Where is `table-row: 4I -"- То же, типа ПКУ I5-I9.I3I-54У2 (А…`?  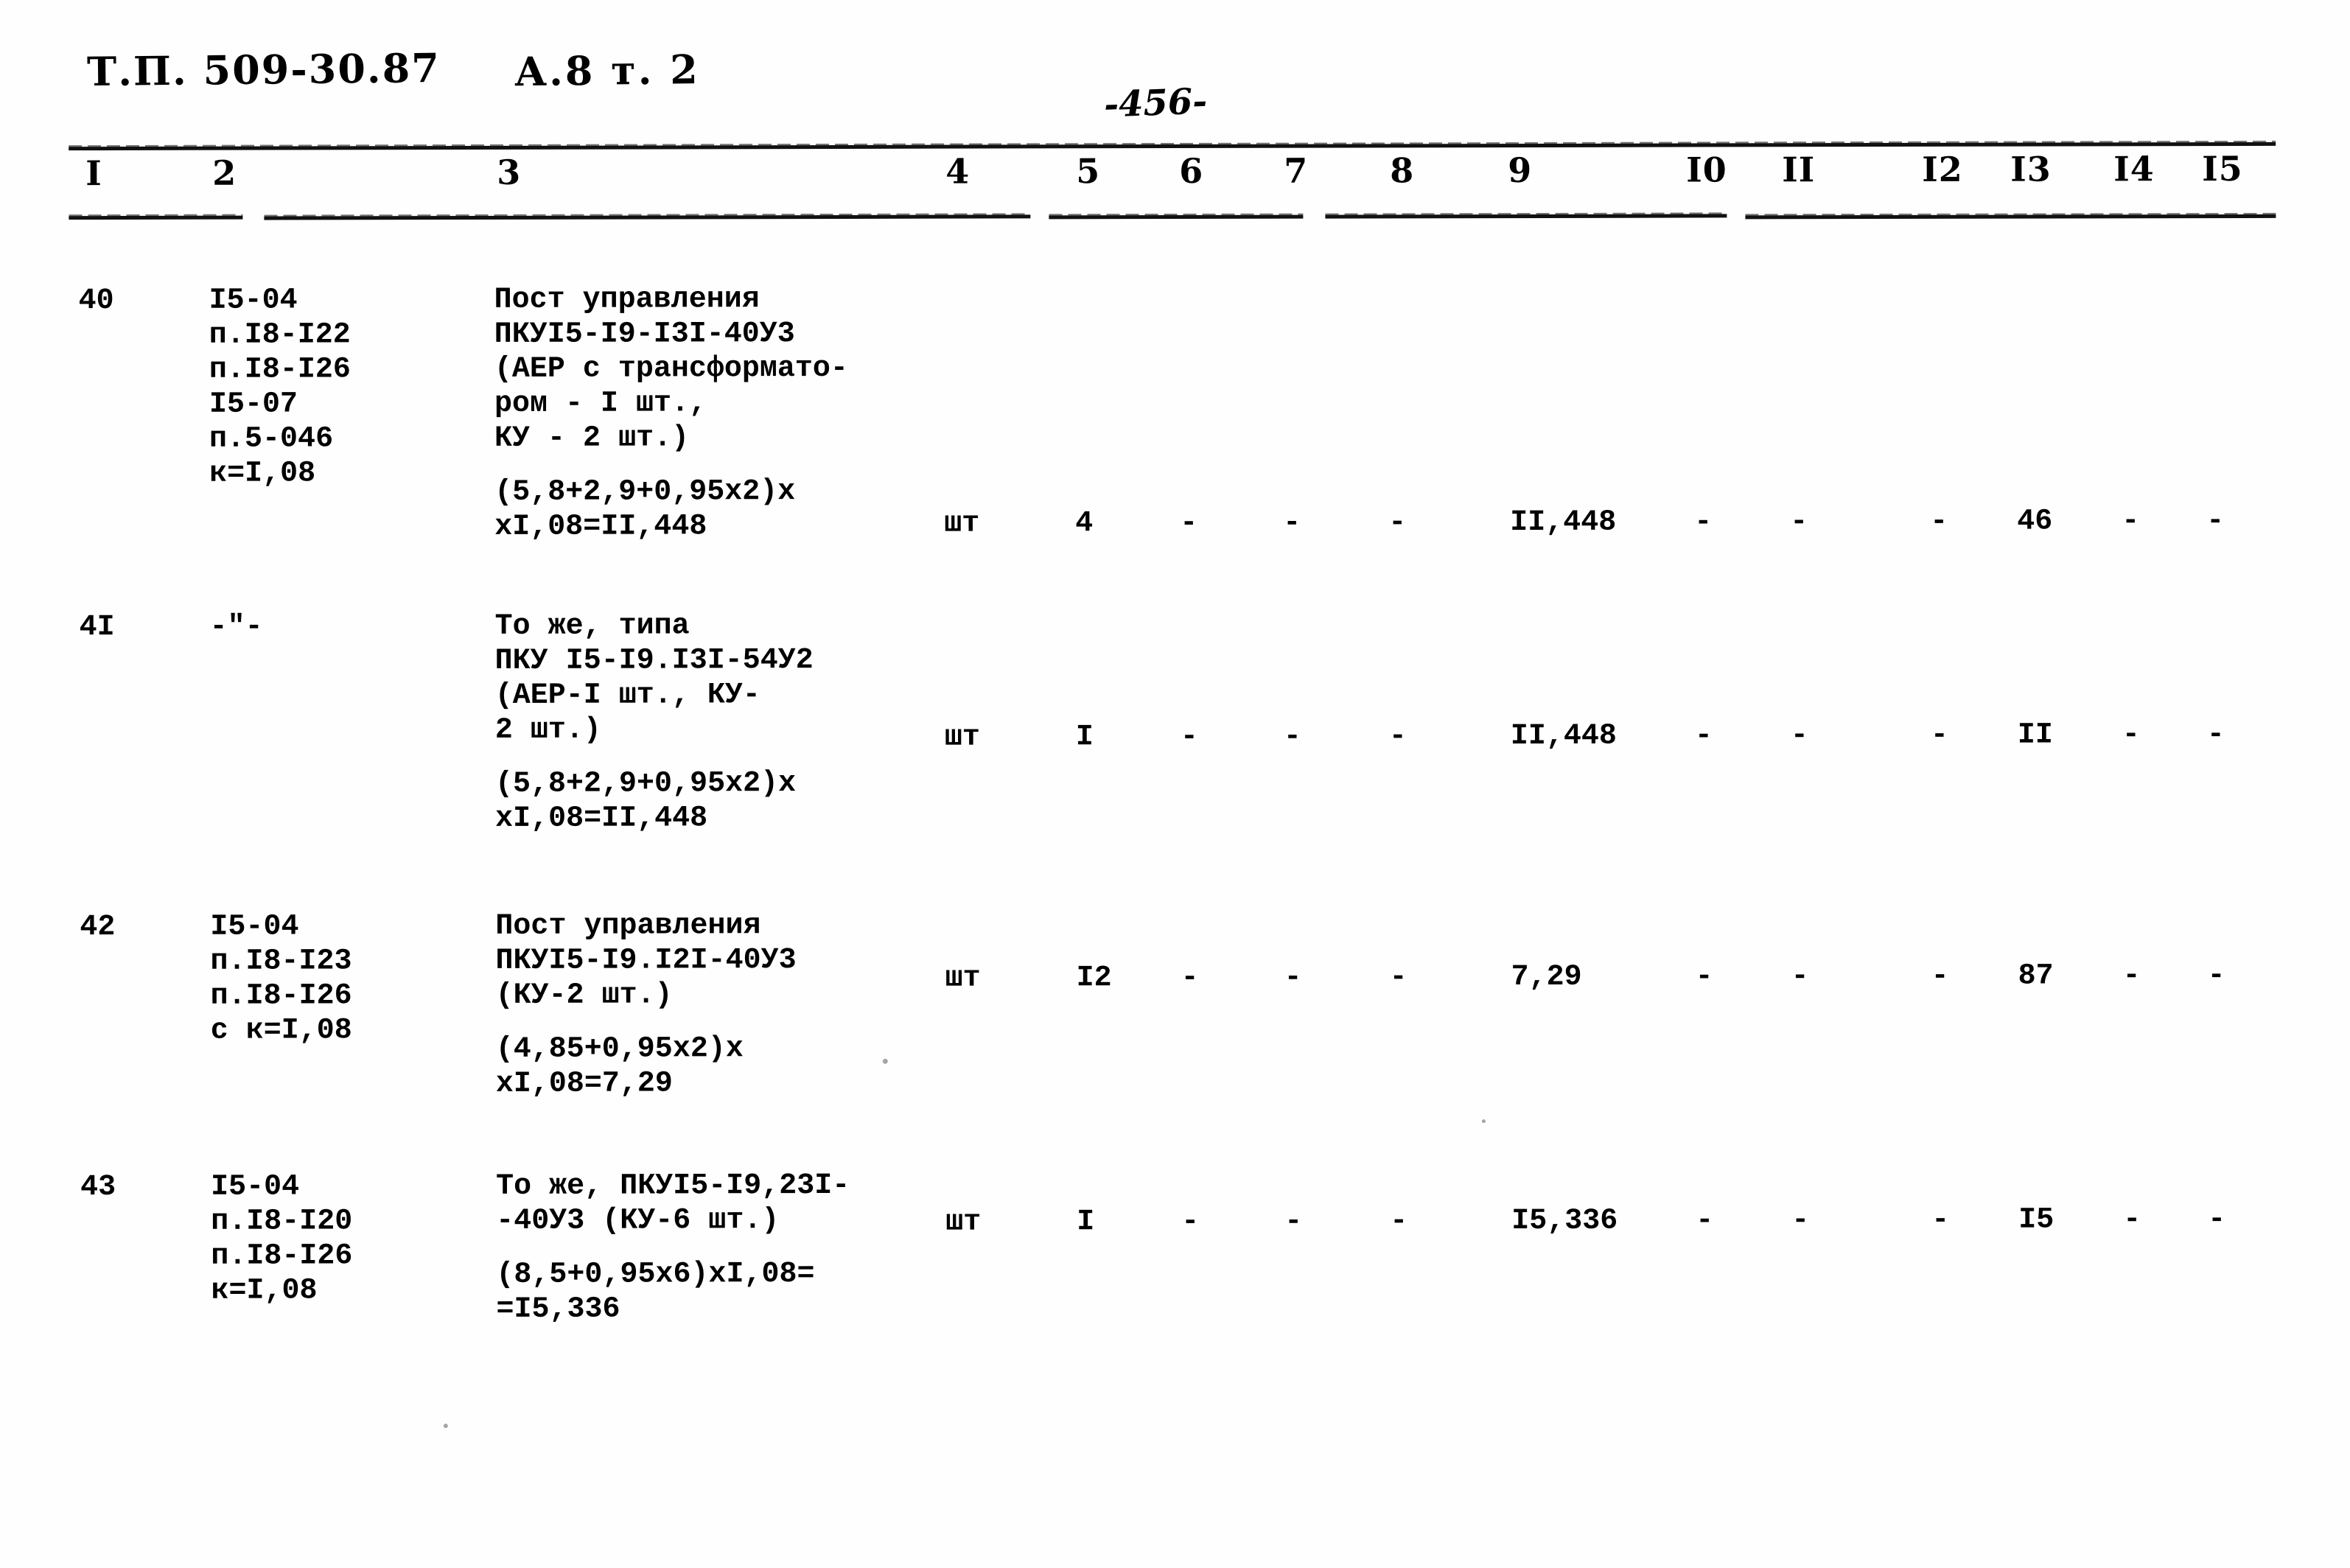 table-row: 4I -"- То же, типа ПКУ I5-I9.I3I-54У2 (А… is located at coordinates (1175, 721).